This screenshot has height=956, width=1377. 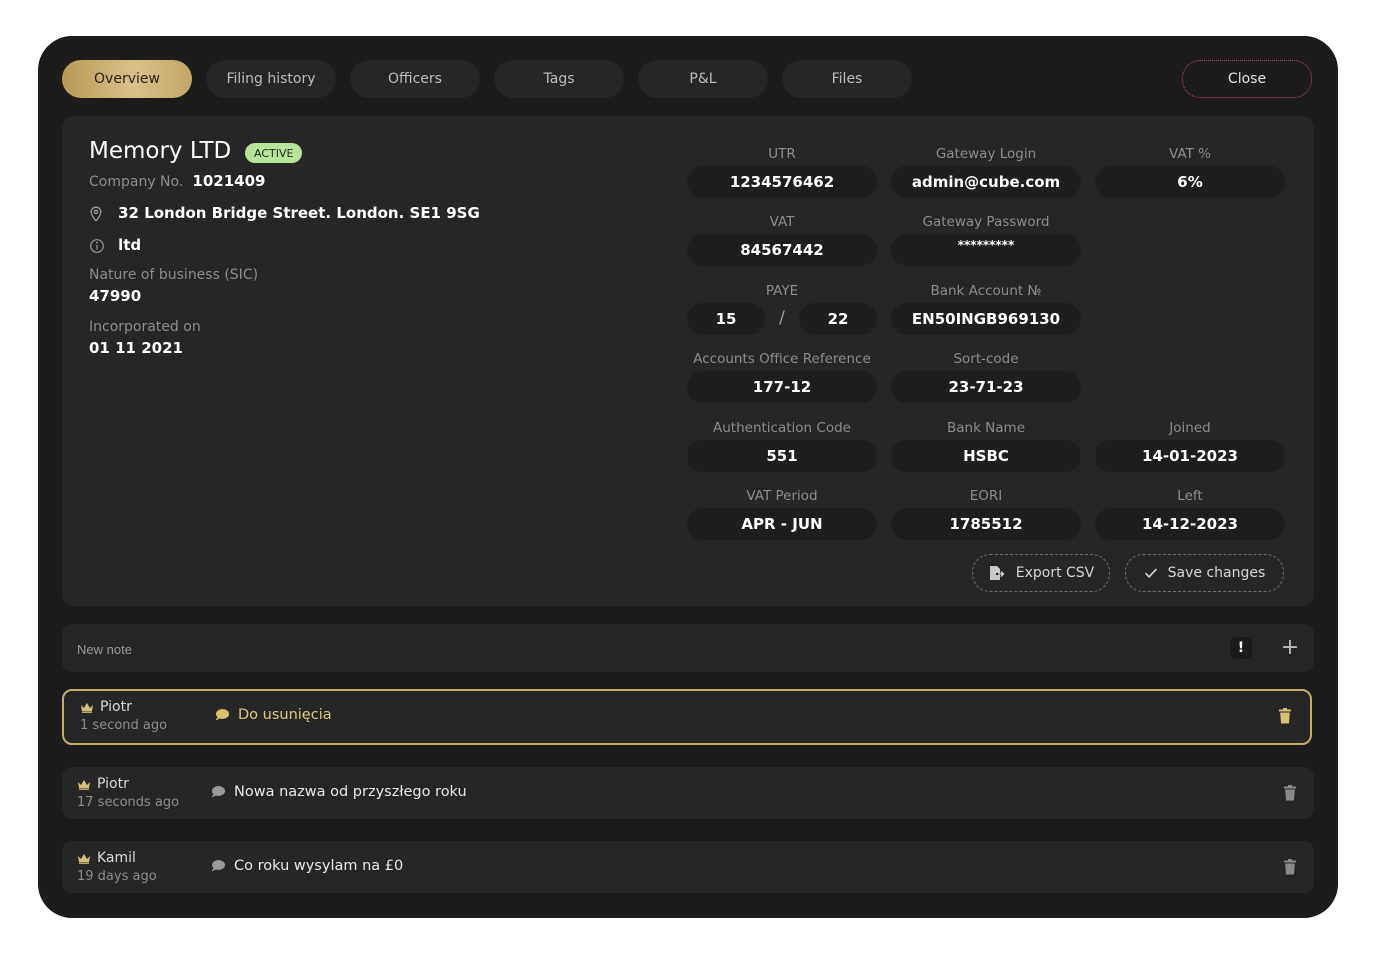 What do you see at coordinates (130, 245) in the screenshot?
I see `company-type: ltd` at bounding box center [130, 245].